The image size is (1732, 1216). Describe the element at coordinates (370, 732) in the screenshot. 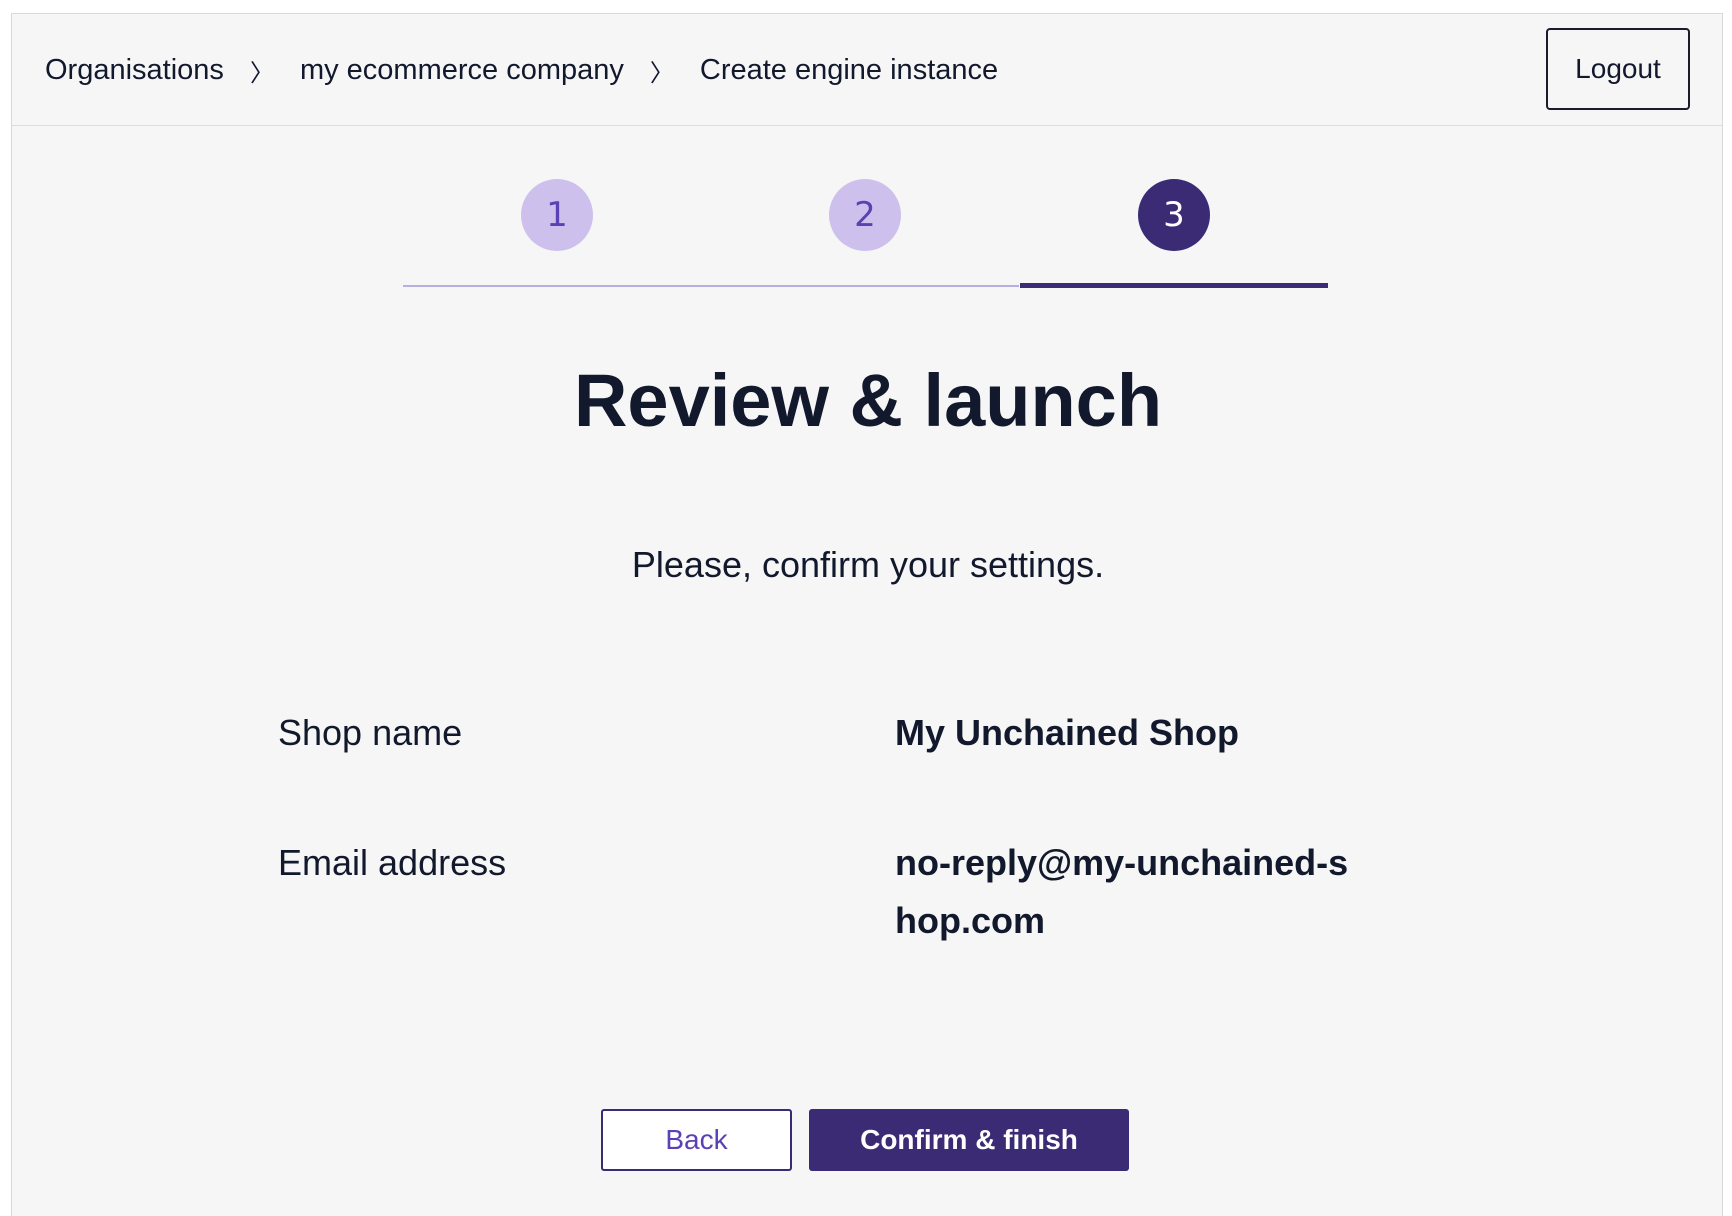

I see `setting-label: Shop name` at that location.